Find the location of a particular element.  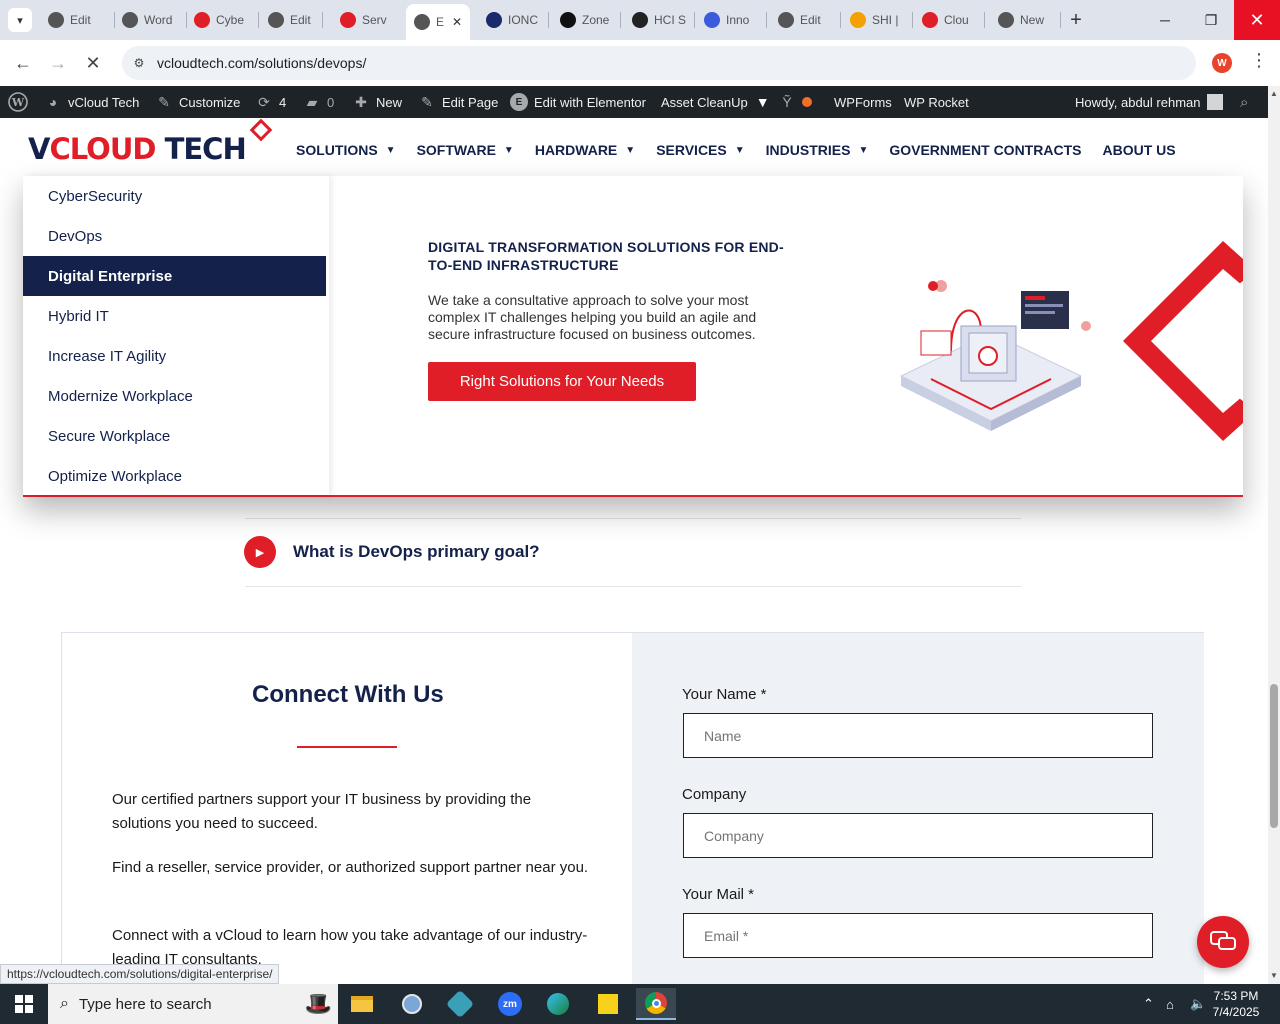

nav-item: HARDWARE ▼ is located at coordinates (585, 150).